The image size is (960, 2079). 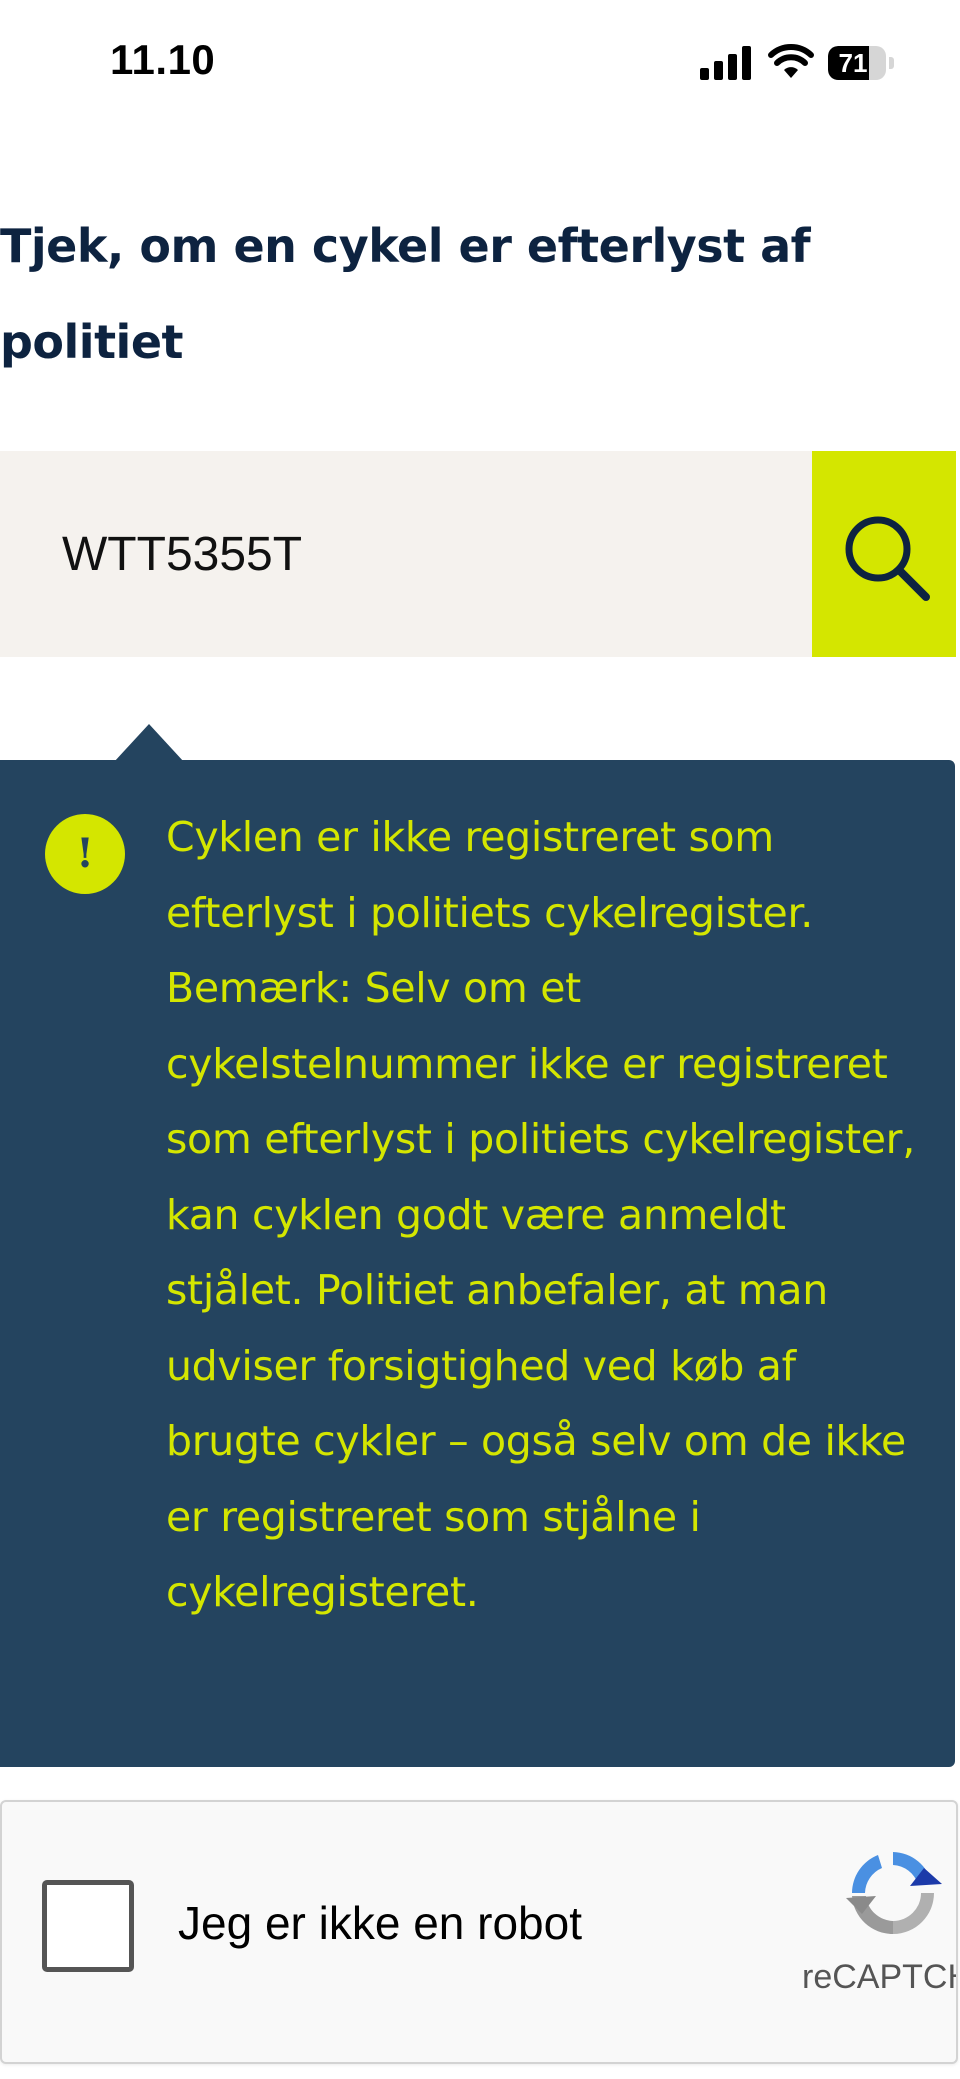 What do you see at coordinates (791, 61) in the screenshot?
I see `wifi-icon` at bounding box center [791, 61].